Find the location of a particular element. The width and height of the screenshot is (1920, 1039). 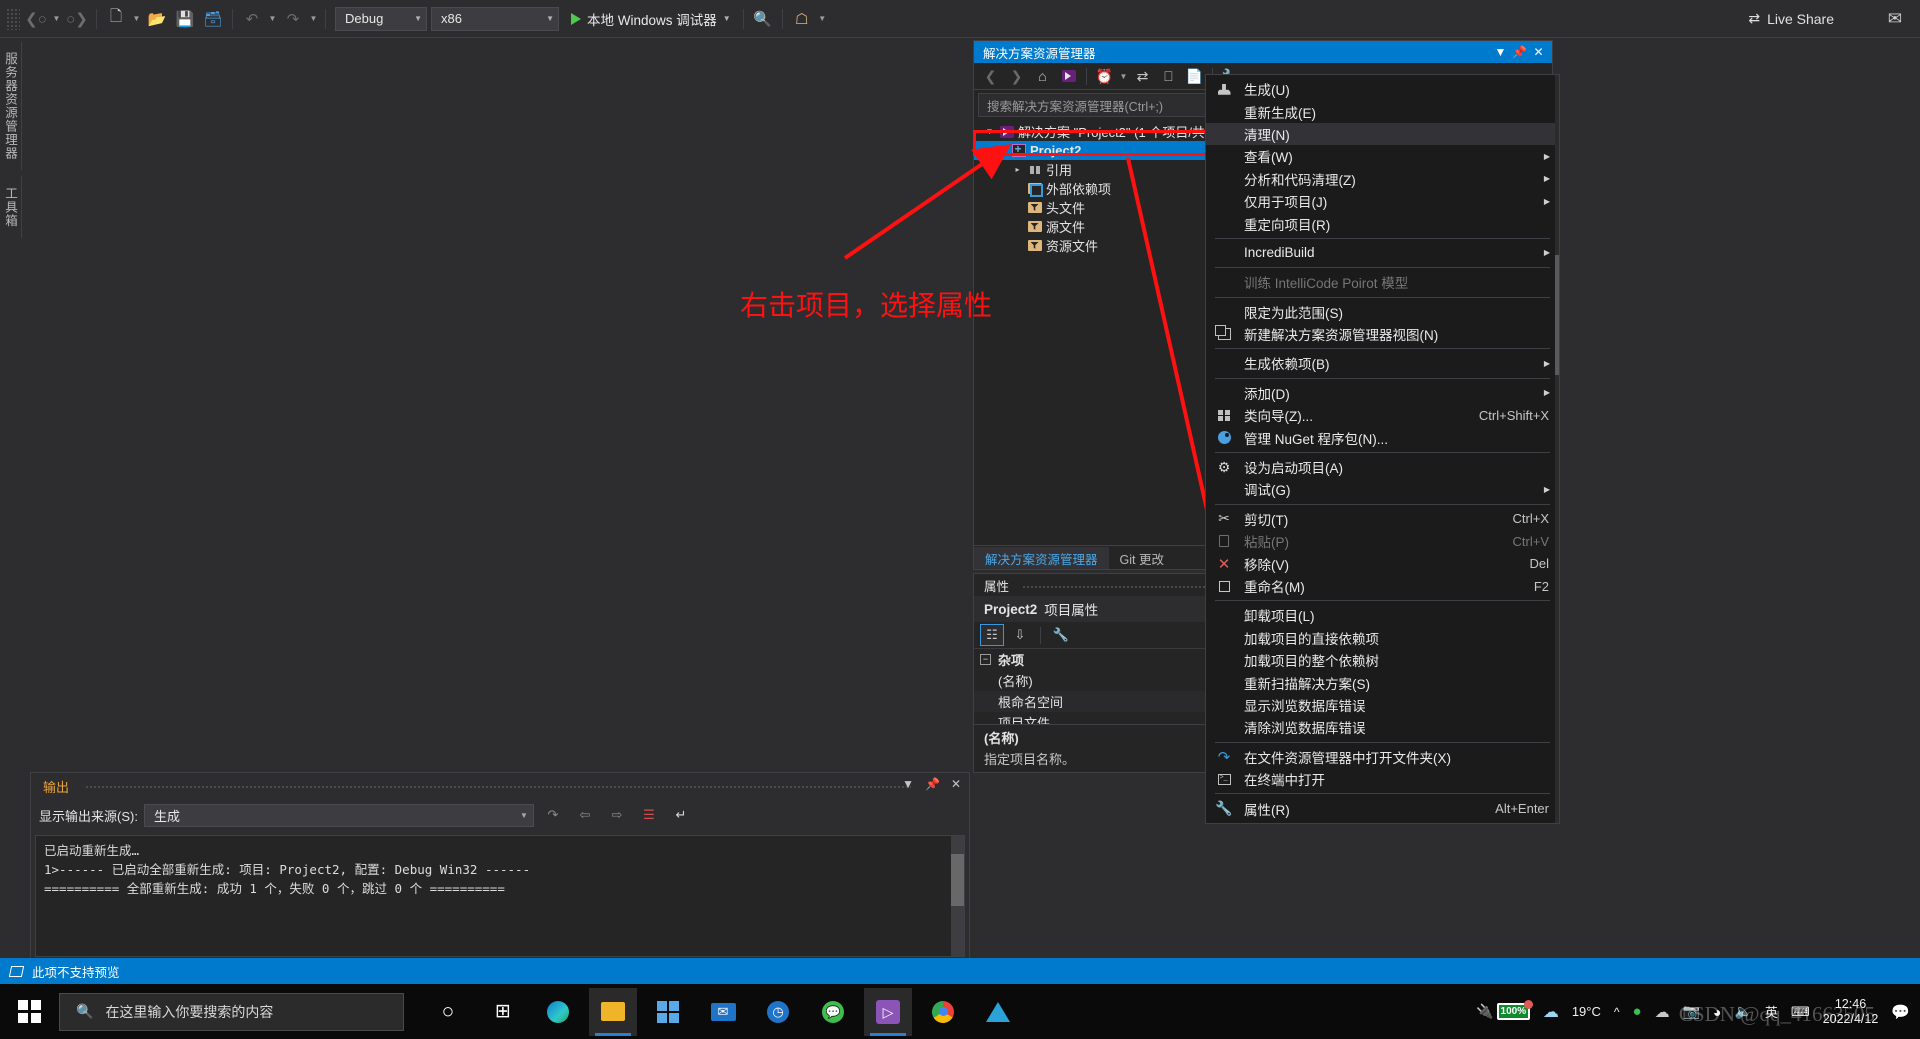

cortana-icon: ○ is located at coordinates (448, 1012).